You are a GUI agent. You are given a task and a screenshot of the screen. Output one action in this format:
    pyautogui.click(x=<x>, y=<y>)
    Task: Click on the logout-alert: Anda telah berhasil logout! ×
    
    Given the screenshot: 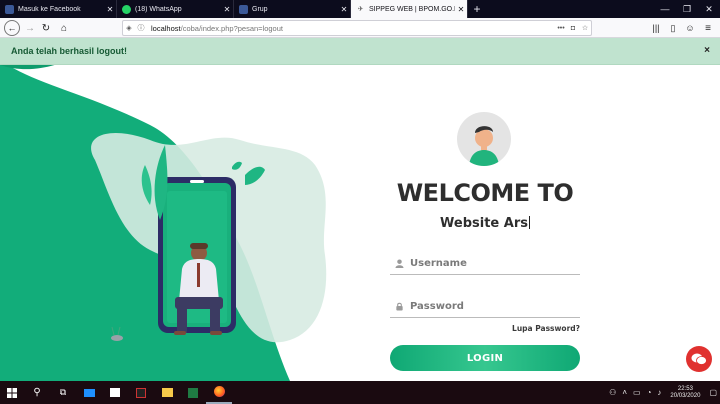 What is the action you would take?
    pyautogui.click(x=360, y=51)
    